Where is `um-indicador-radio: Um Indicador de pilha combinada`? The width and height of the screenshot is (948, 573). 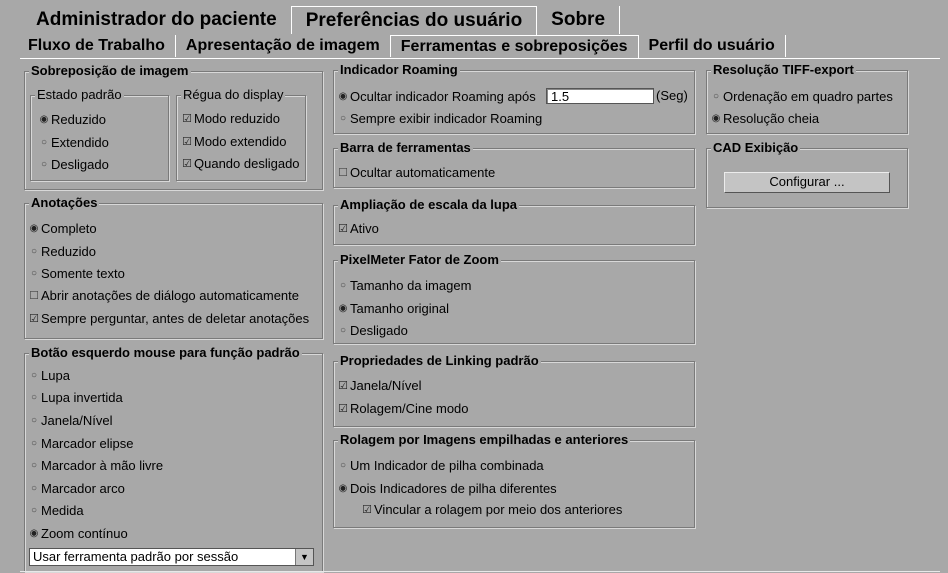 um-indicador-radio: Um Indicador de pilha combinada is located at coordinates (441, 465).